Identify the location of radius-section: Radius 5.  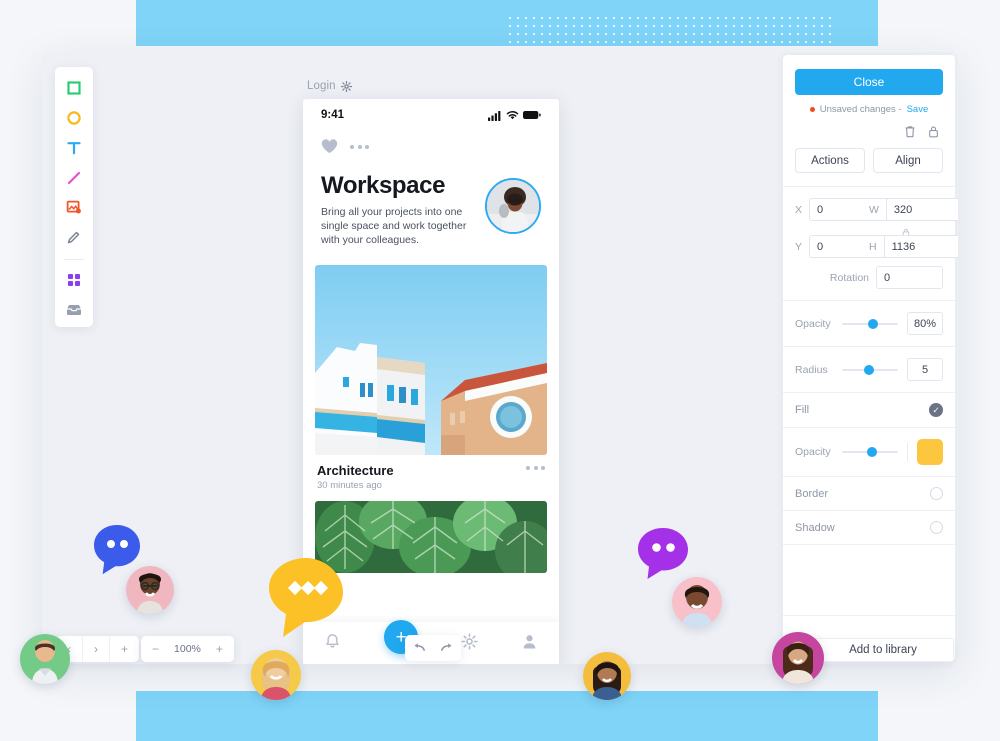
(869, 369).